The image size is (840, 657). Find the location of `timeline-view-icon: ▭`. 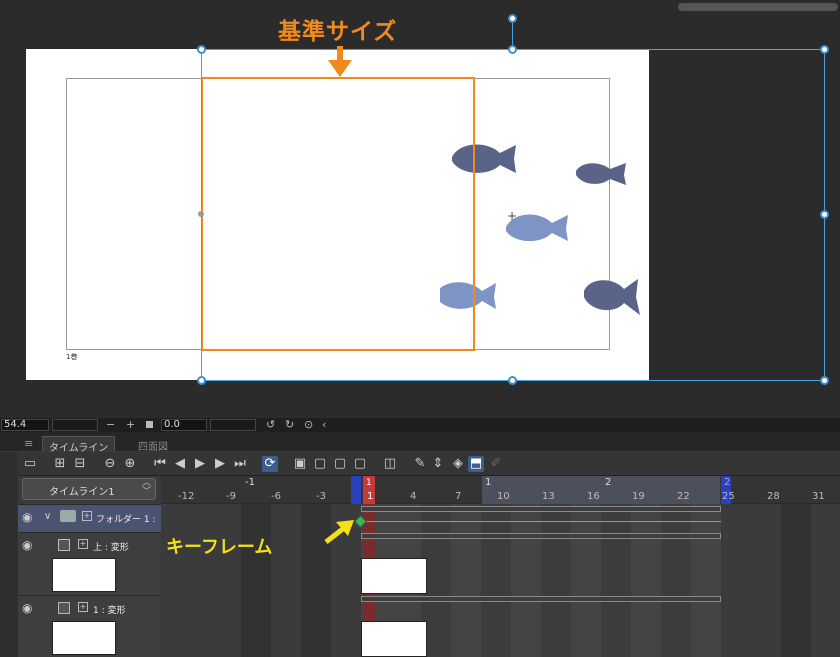

timeline-view-icon: ▭ is located at coordinates (30, 464).